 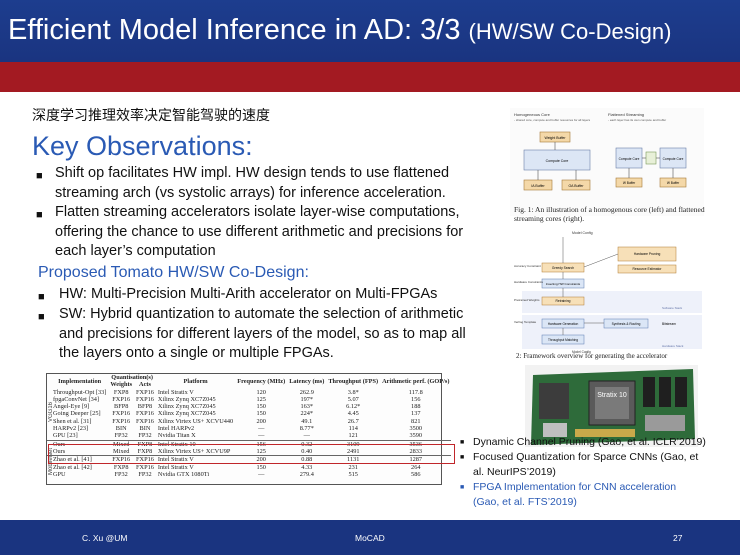 What do you see at coordinates (669, 324) in the screenshot?
I see `fig2-block-label: Bitstream` at bounding box center [669, 324].